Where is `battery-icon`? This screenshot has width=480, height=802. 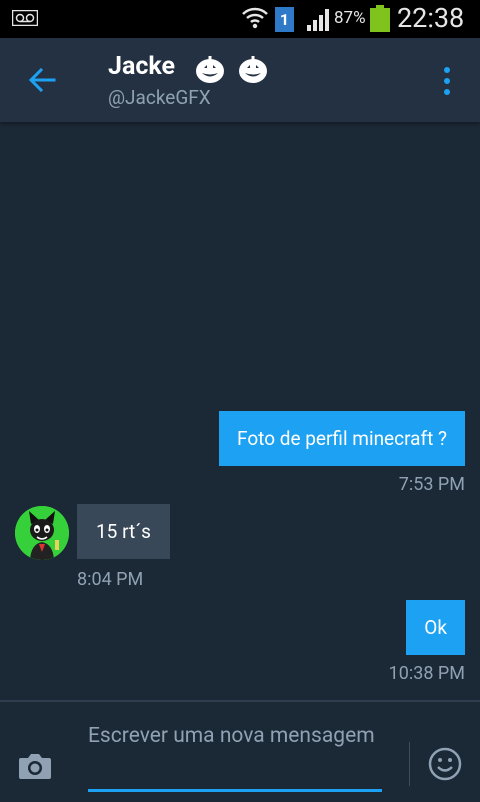
battery-icon is located at coordinates (380, 18).